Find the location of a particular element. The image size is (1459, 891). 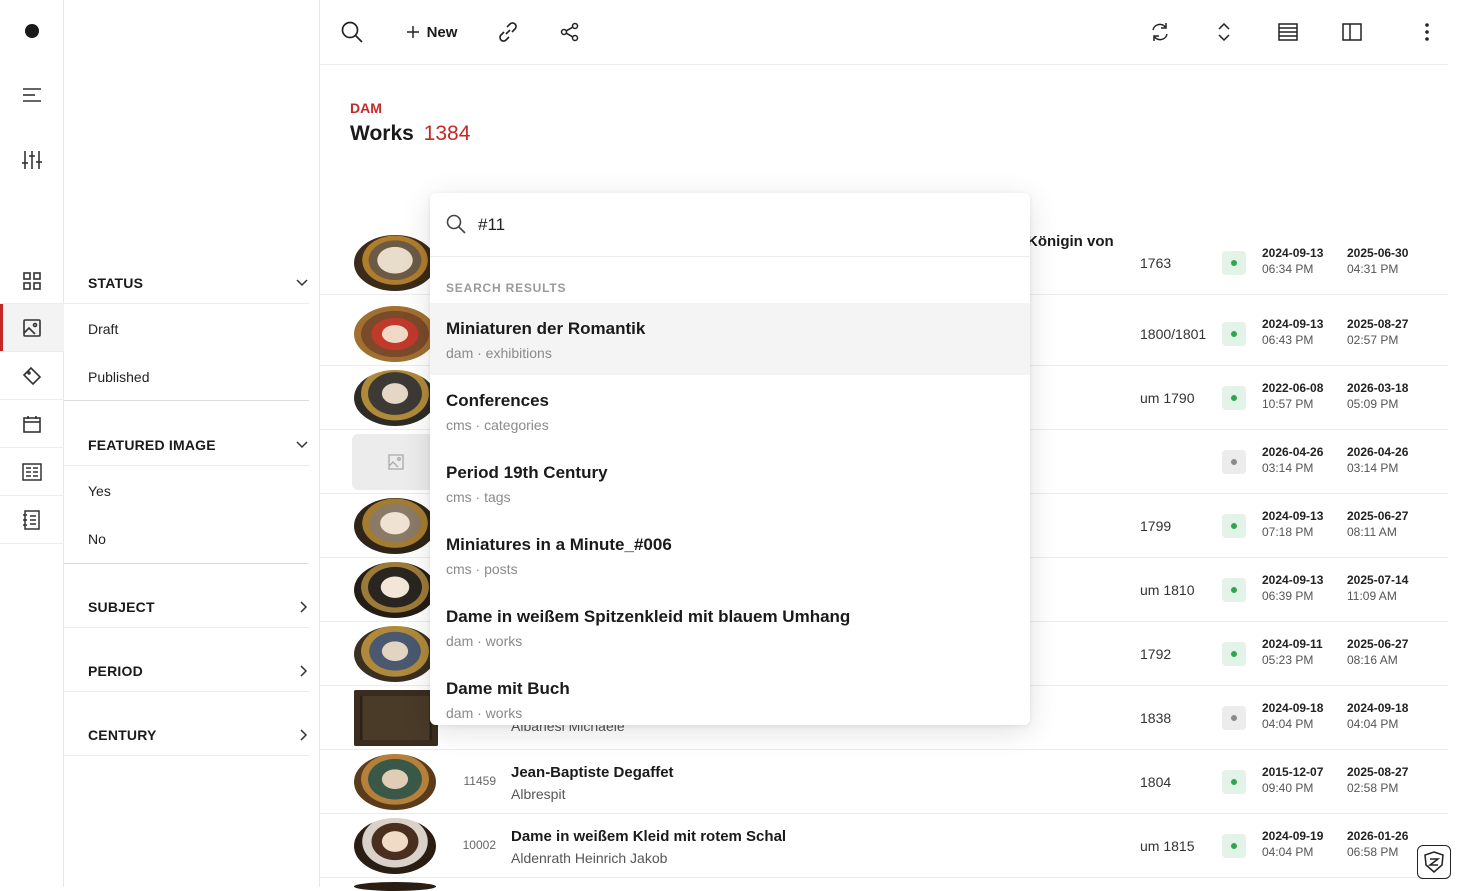

filter-subject-label: SUBJECT is located at coordinates (121, 607).